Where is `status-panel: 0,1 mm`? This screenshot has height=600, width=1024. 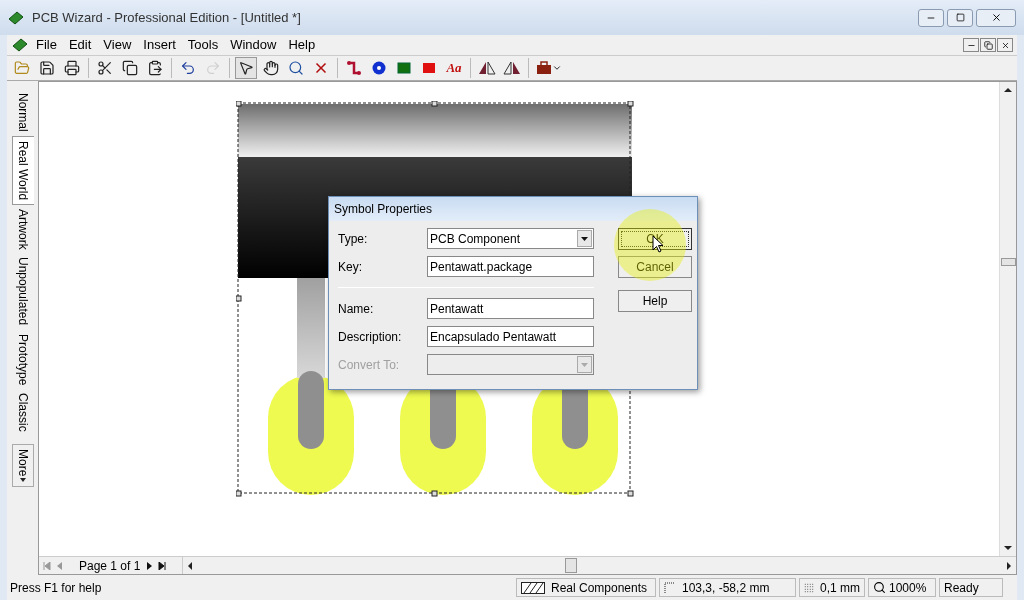
status-panel: 0,1 mm is located at coordinates (832, 587).